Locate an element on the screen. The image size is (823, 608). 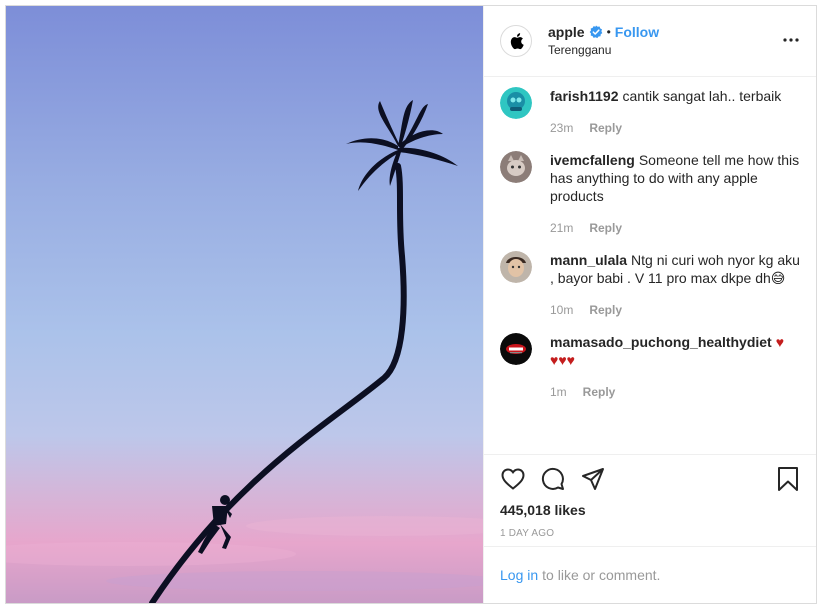
post-location: Terengganu is located at coordinates (603, 50).